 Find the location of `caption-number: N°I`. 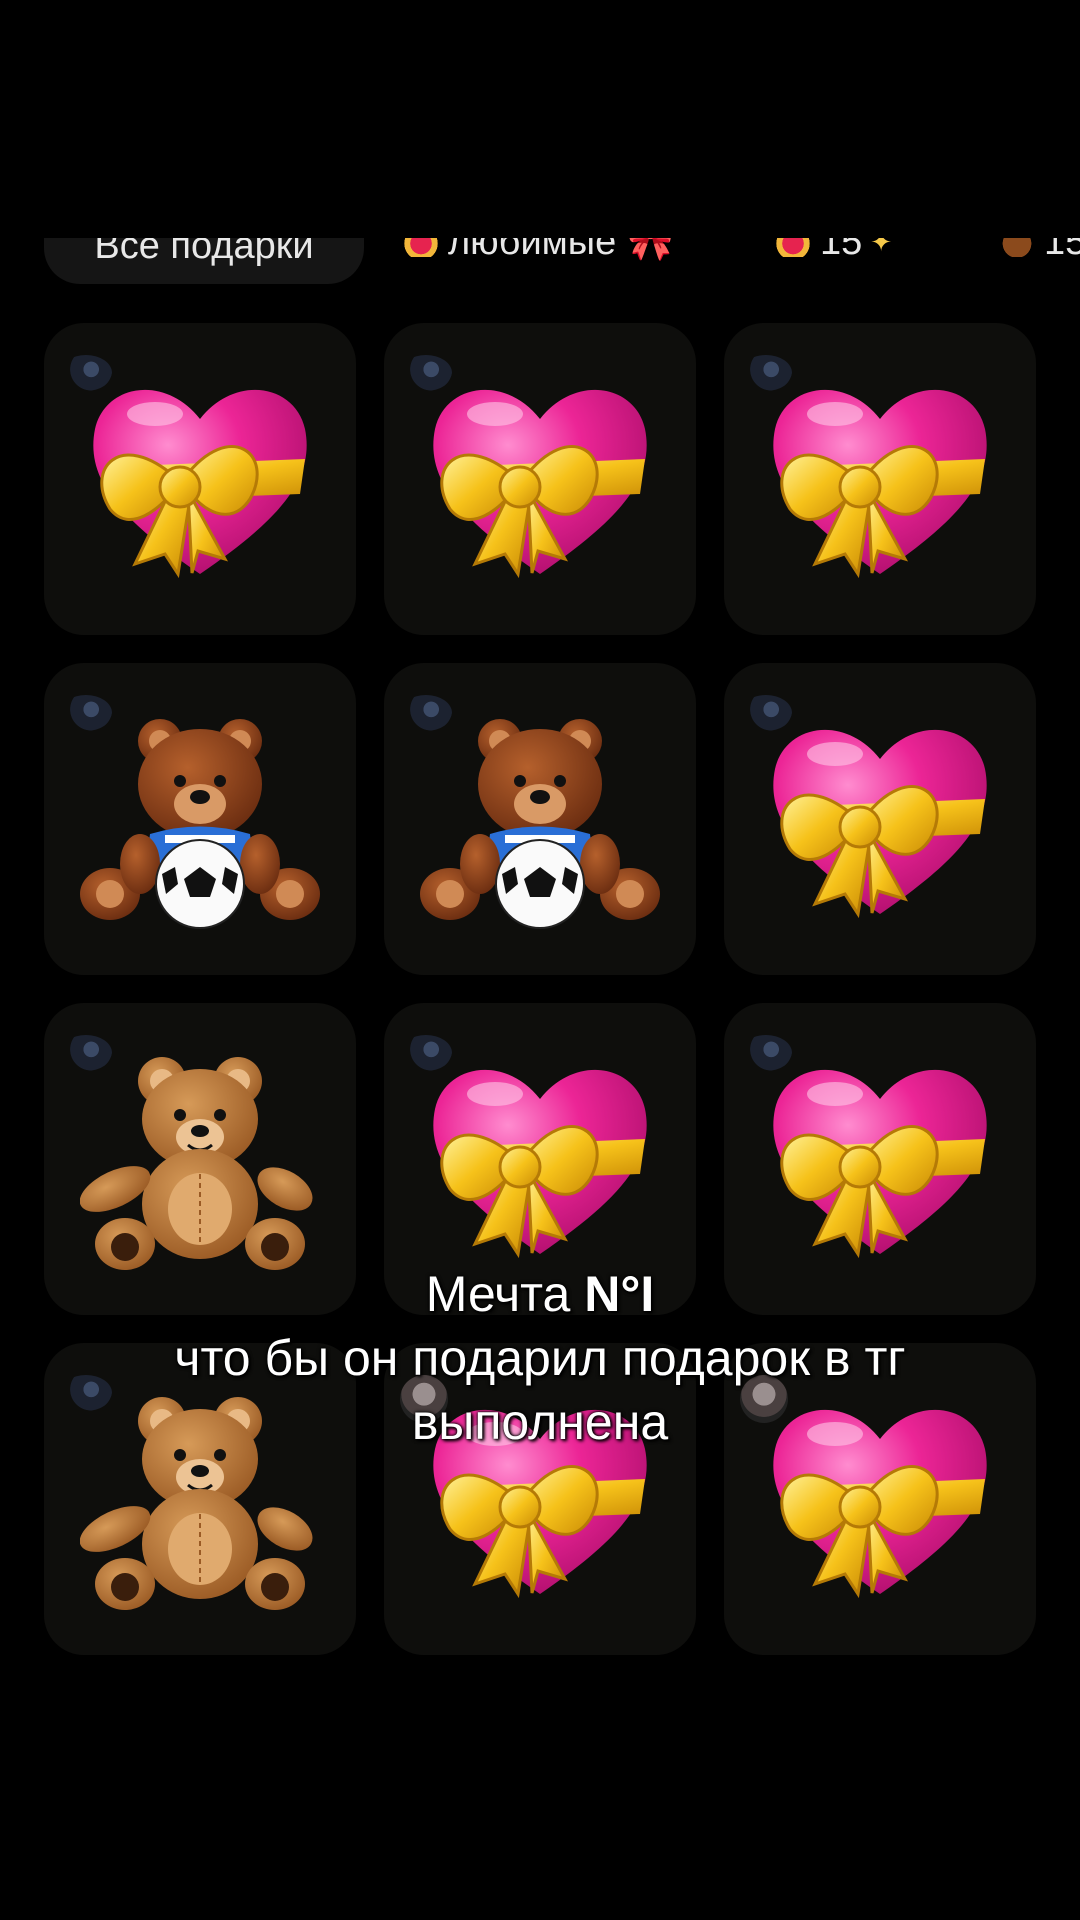

caption-number: N°I is located at coordinates (619, 1294).